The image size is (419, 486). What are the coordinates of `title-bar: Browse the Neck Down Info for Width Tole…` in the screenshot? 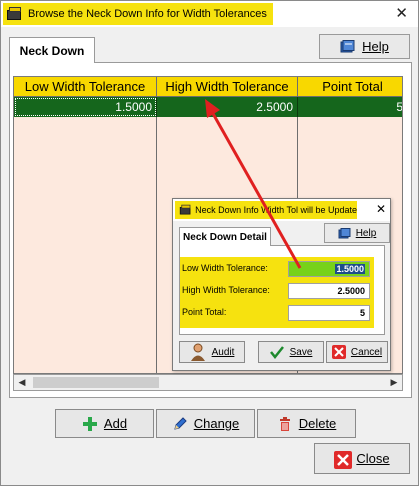 It's located at (209, 14).